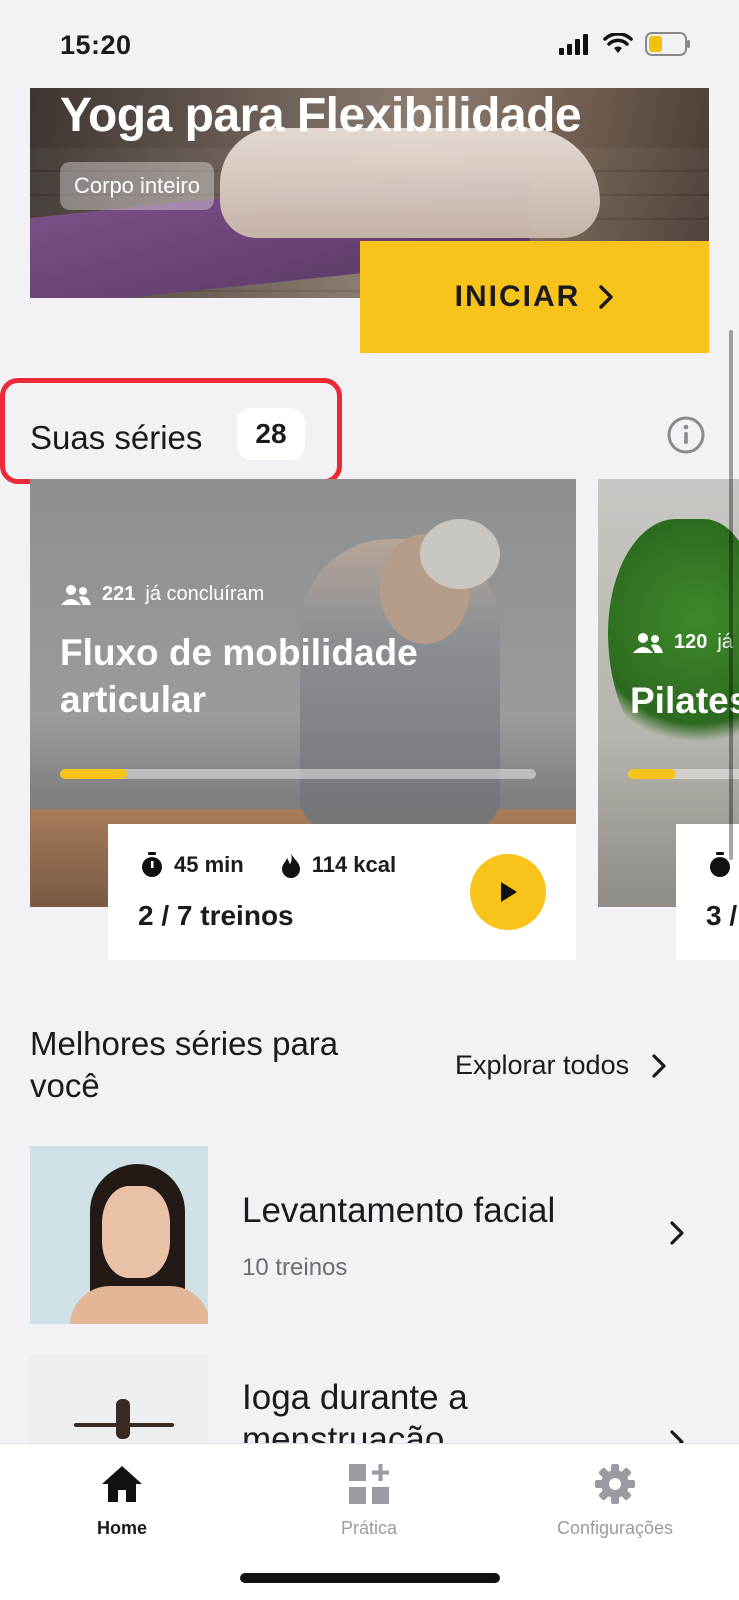  I want to click on calories-text: 114 kcal, so click(354, 864).